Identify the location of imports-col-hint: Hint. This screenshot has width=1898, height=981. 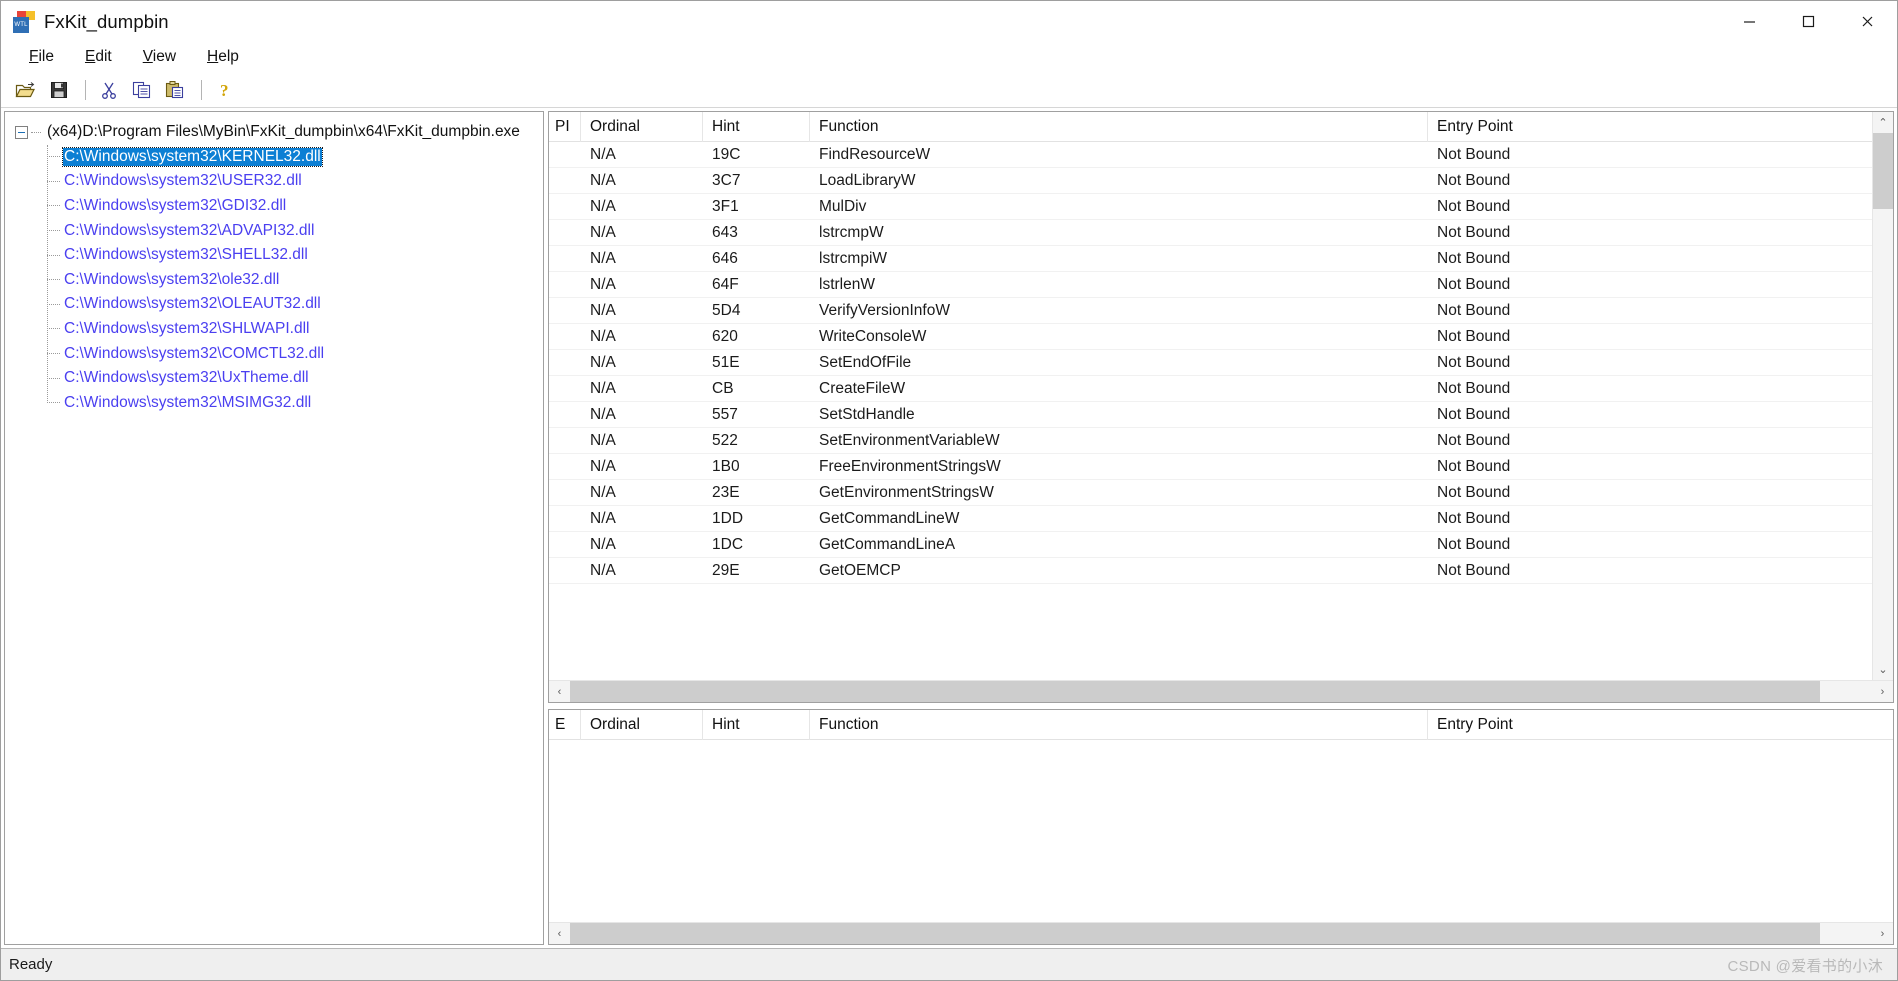
(756, 127).